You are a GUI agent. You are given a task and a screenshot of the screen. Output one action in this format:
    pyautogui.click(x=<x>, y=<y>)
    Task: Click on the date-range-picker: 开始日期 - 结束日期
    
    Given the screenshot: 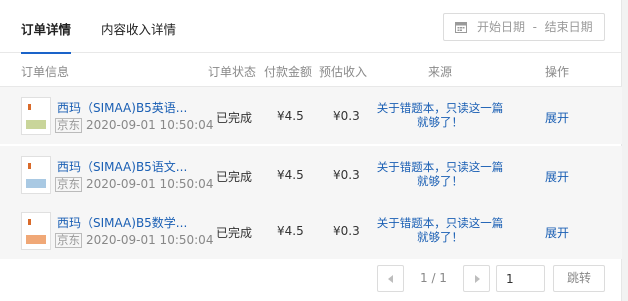 What is the action you would take?
    pyautogui.click(x=524, y=27)
    